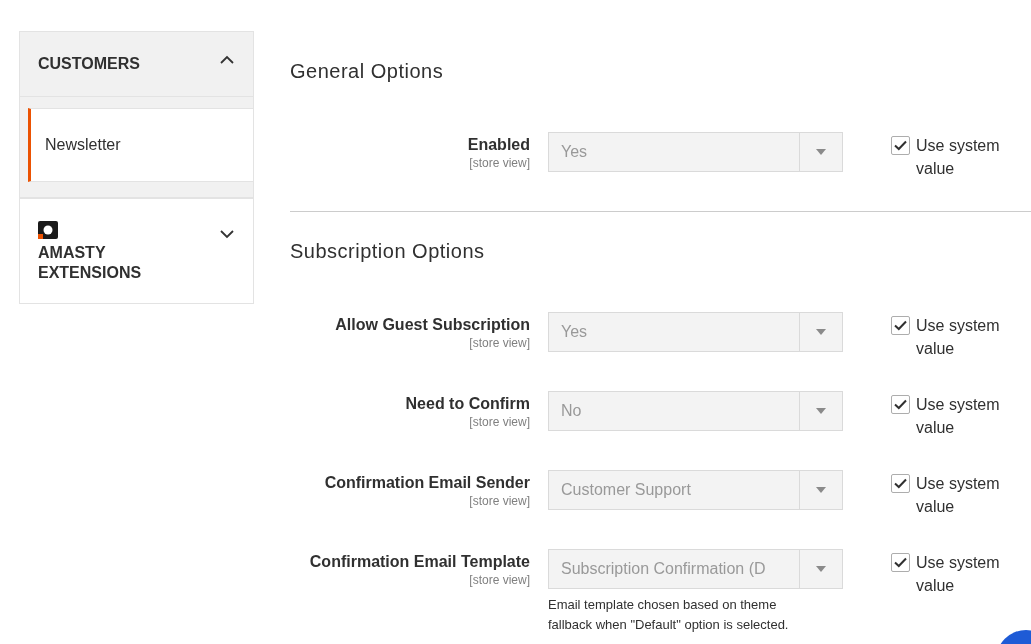  What do you see at coordinates (626, 490) in the screenshot?
I see `select-value: Customer Support` at bounding box center [626, 490].